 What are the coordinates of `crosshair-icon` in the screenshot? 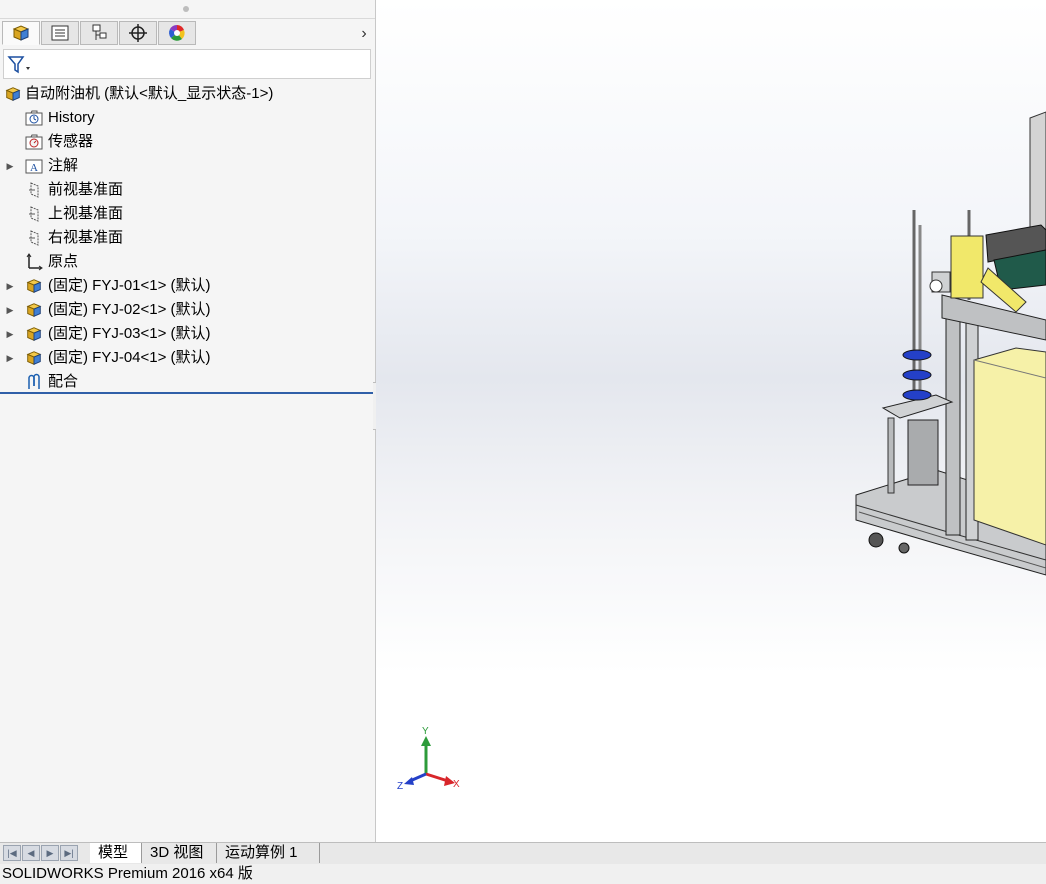 It's located at (138, 33).